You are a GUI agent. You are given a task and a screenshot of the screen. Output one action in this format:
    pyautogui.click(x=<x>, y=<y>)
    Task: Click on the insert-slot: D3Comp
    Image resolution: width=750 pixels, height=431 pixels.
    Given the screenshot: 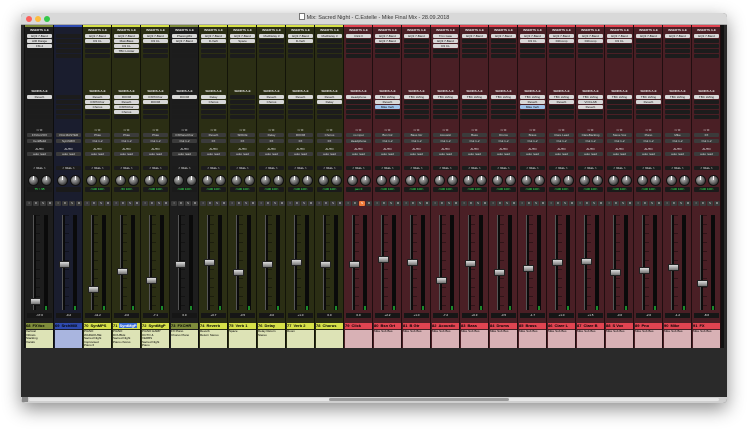 What is the action you would take?
    pyautogui.click(x=561, y=41)
    